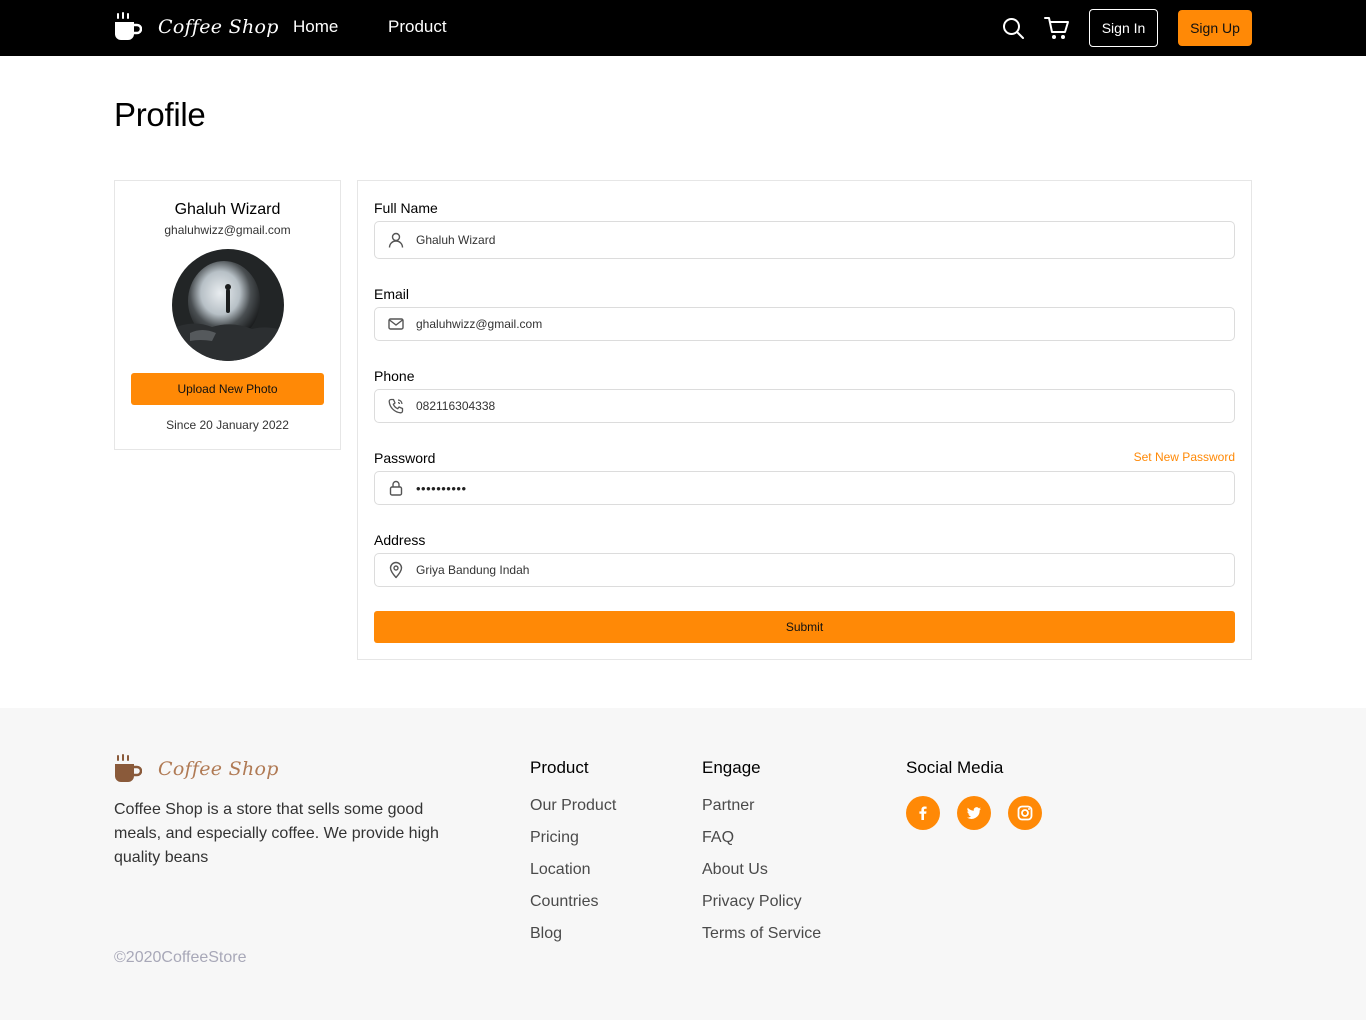 Image resolution: width=1366 pixels, height=1020 pixels. What do you see at coordinates (974, 794) in the screenshot?
I see `footer-social-column: Social Media` at bounding box center [974, 794].